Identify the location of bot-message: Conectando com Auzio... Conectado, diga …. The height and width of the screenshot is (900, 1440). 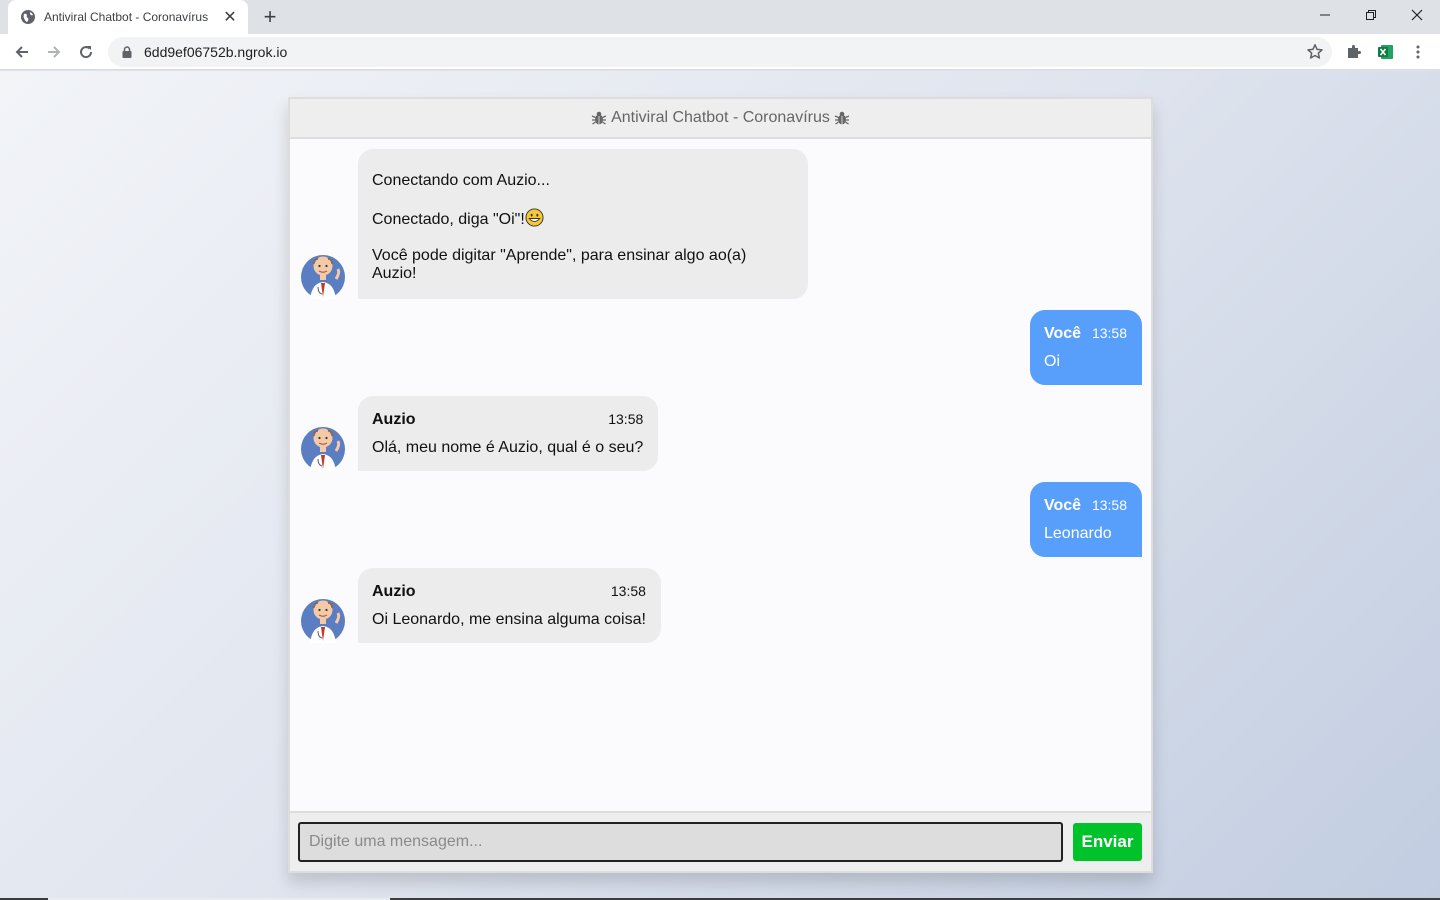
(553, 224).